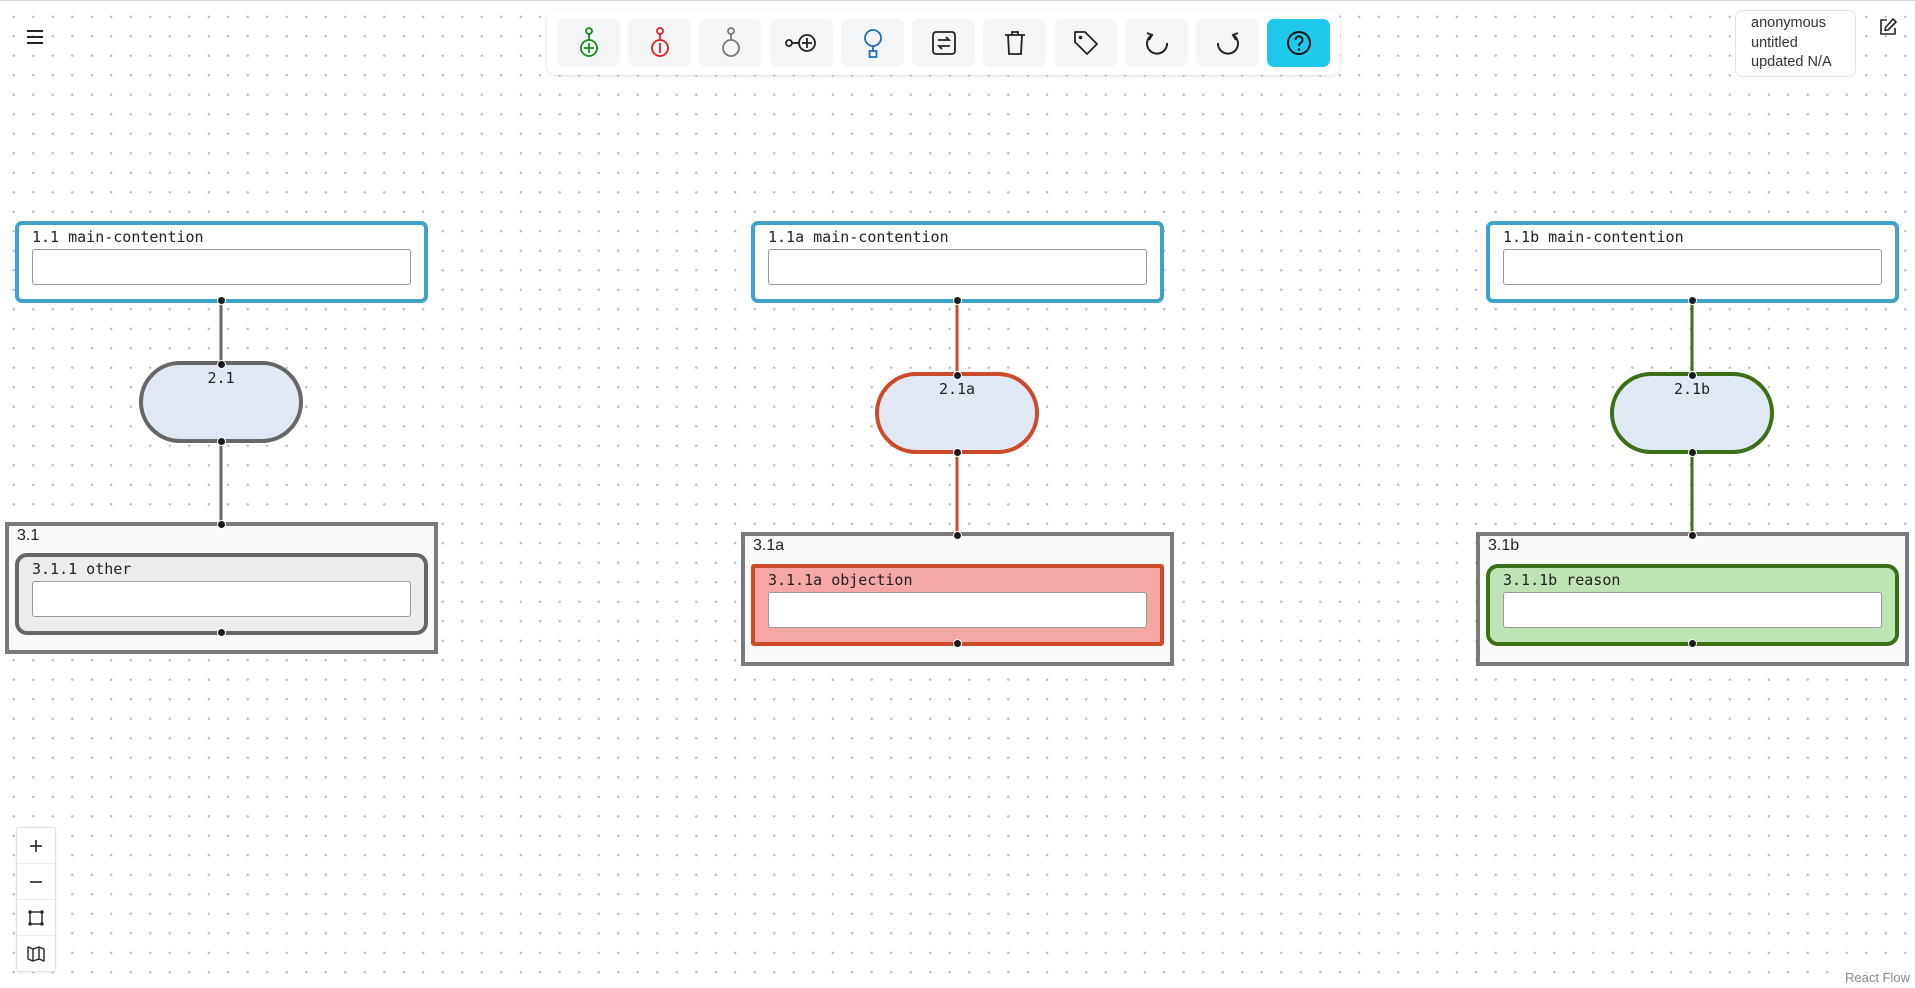  I want to click on redo-icon, so click(1227, 43).